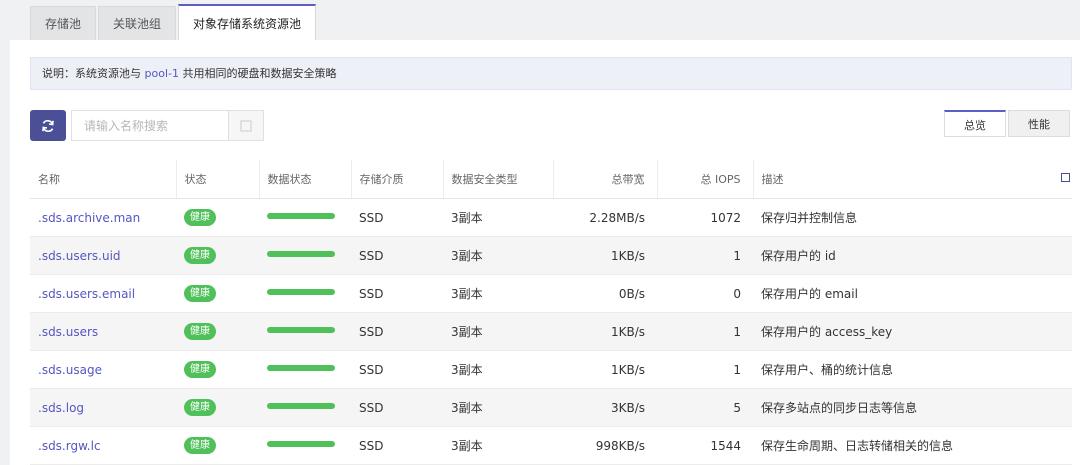 The width and height of the screenshot is (1080, 465). Describe the element at coordinates (705, 217) in the screenshot. I see `iops-cell: 1072` at that location.